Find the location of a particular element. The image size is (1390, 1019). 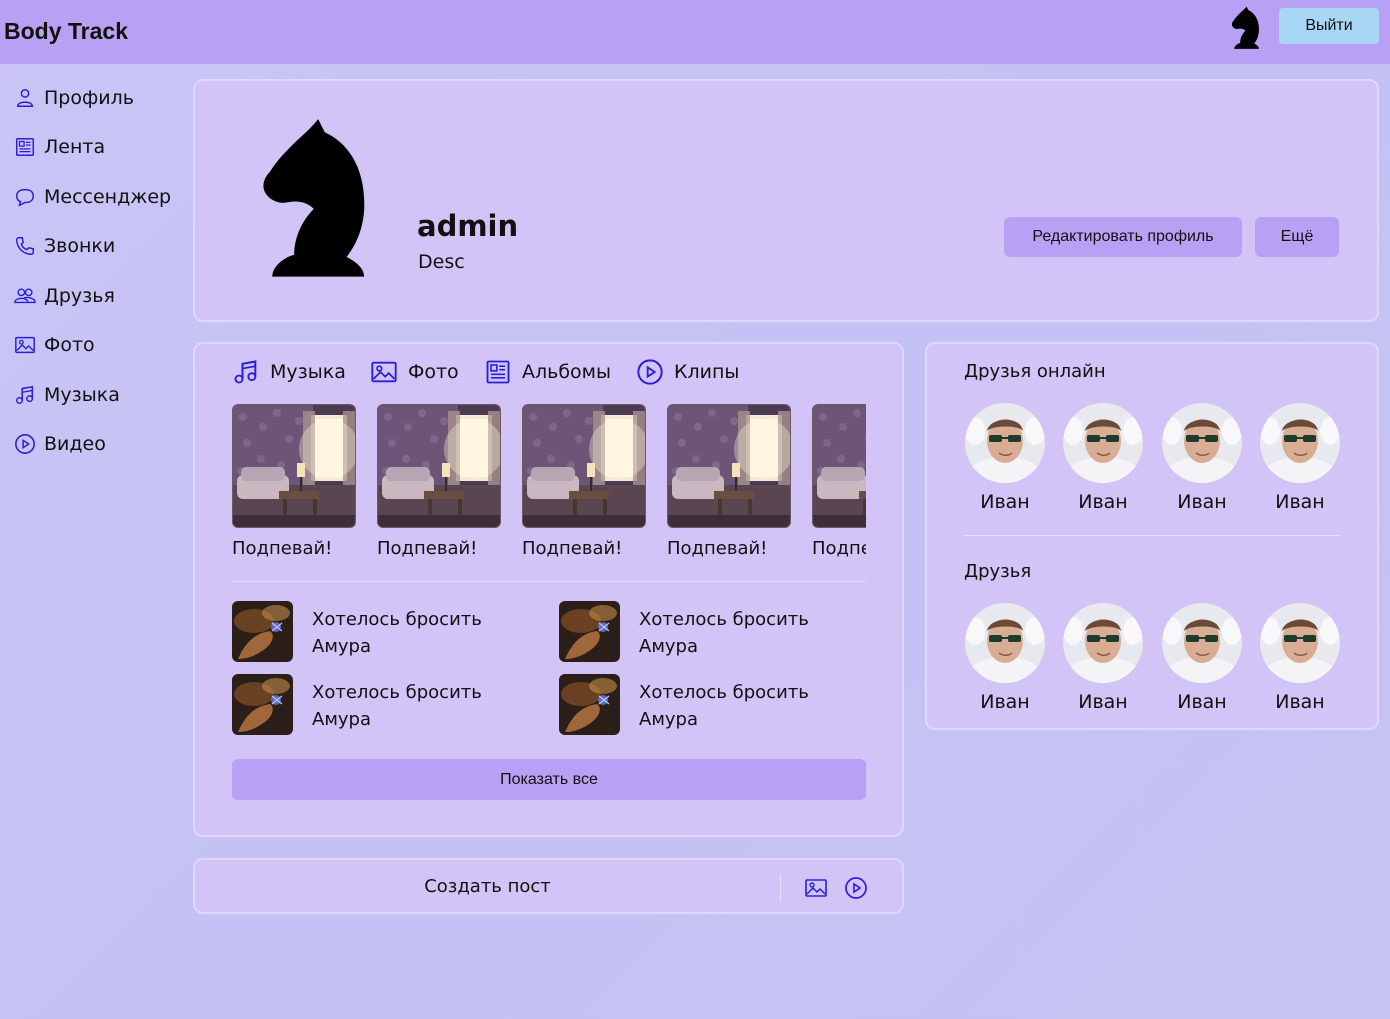

sidebar-item-label: Музыка is located at coordinates (82, 395).